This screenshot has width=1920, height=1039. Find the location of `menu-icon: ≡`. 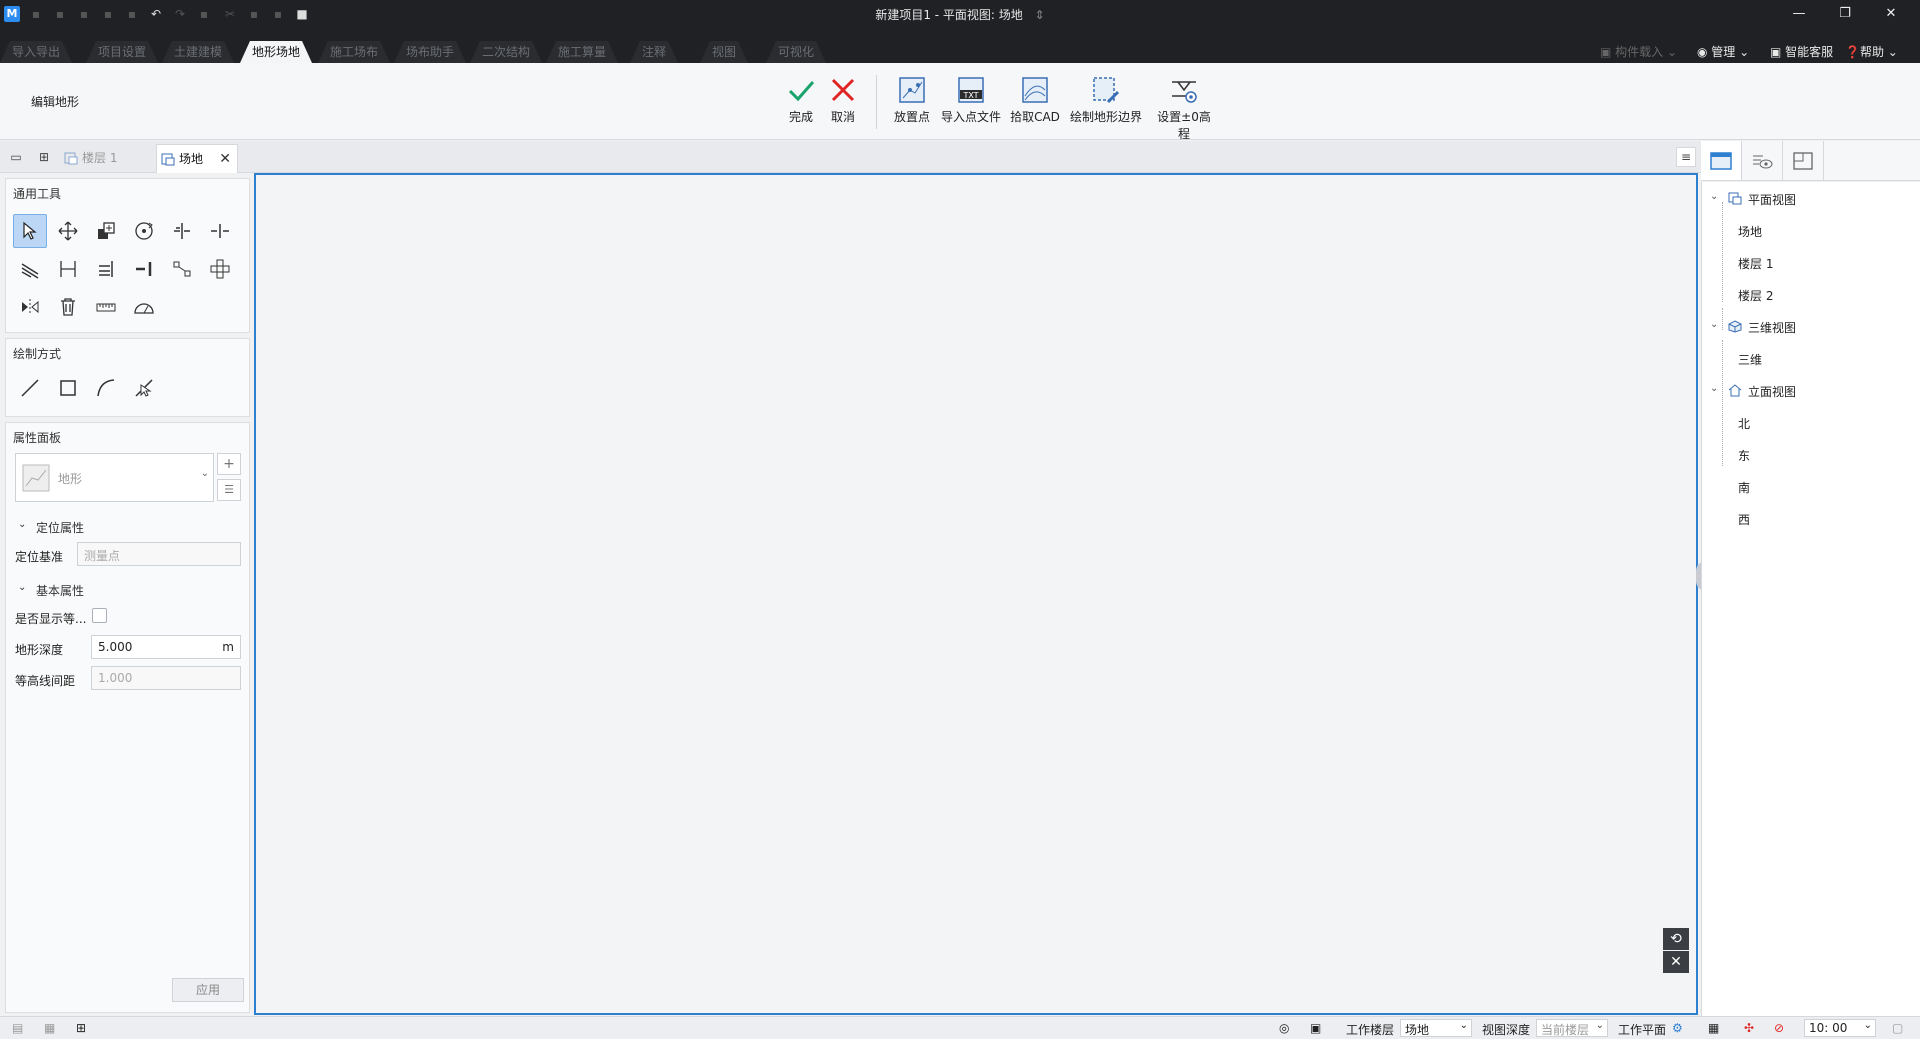

menu-icon: ≡ is located at coordinates (1686, 157).